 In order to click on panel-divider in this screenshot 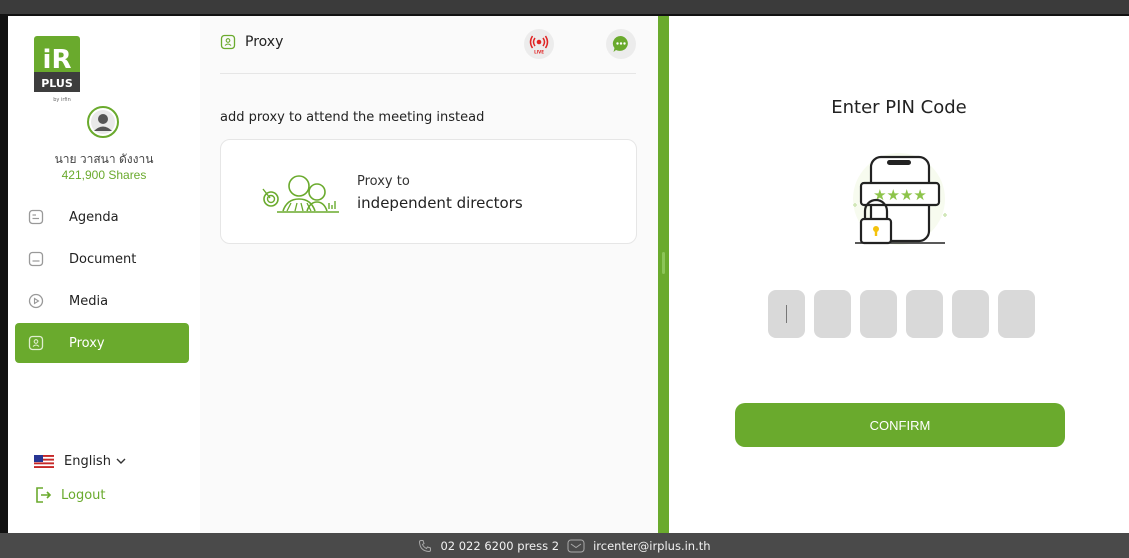, I will do `click(663, 274)`.